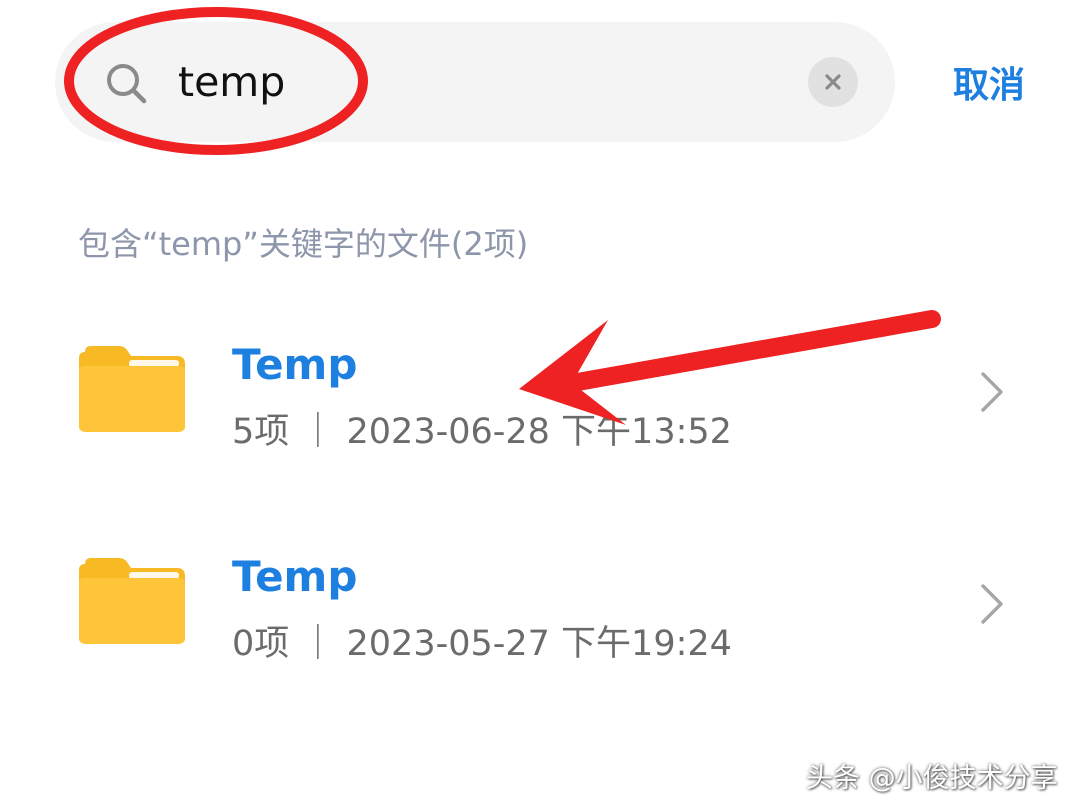 The image size is (1080, 807). Describe the element at coordinates (303, 244) in the screenshot. I see `results-heading: 包含“temp”关键字的文件(2项)` at that location.